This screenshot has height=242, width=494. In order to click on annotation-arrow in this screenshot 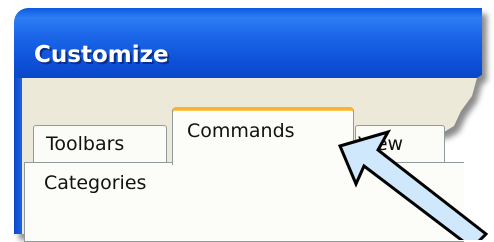, I will do `click(413, 184)`.